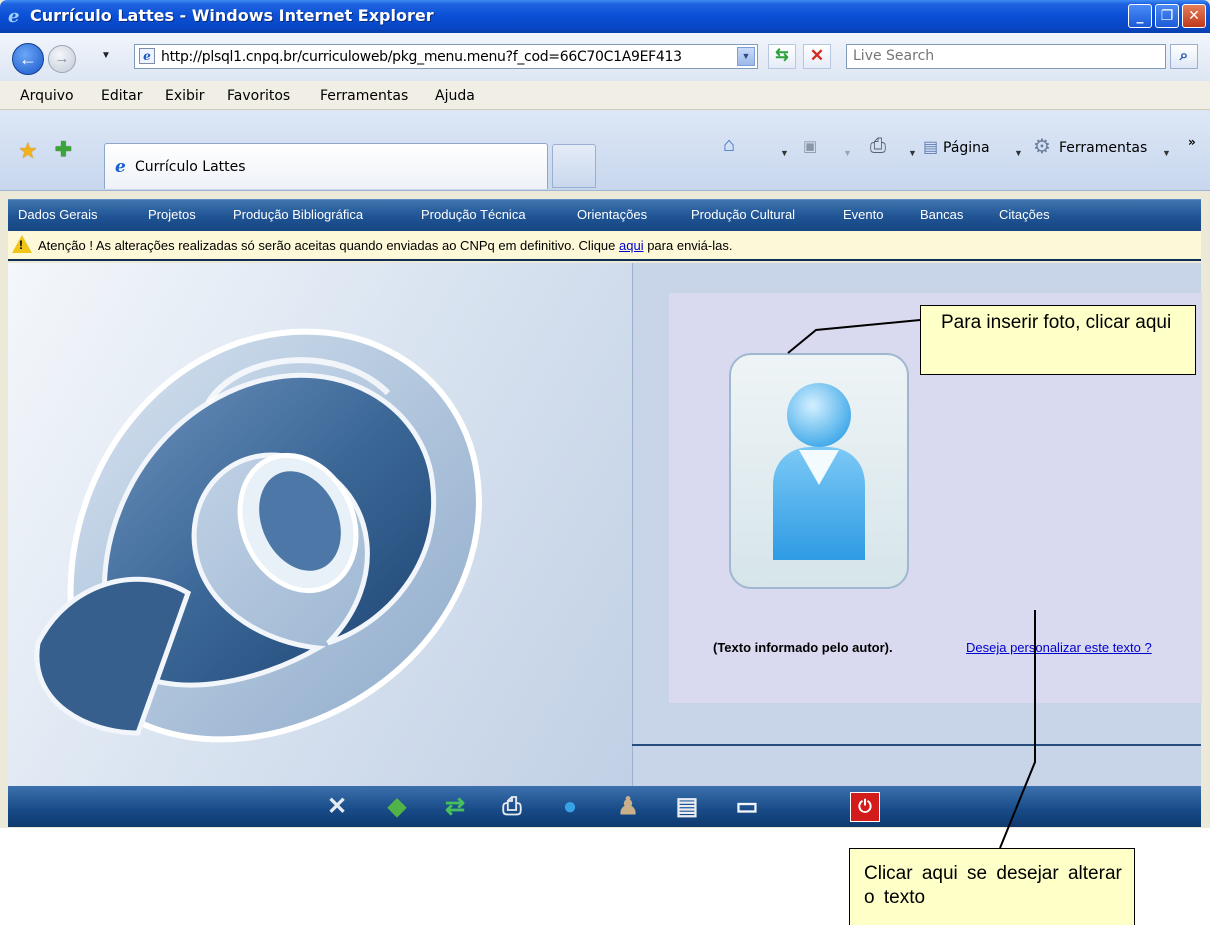 The height and width of the screenshot is (925, 1210). What do you see at coordinates (57, 214) in the screenshot?
I see `nav-dados-gerais: Dados Gerais` at bounding box center [57, 214].